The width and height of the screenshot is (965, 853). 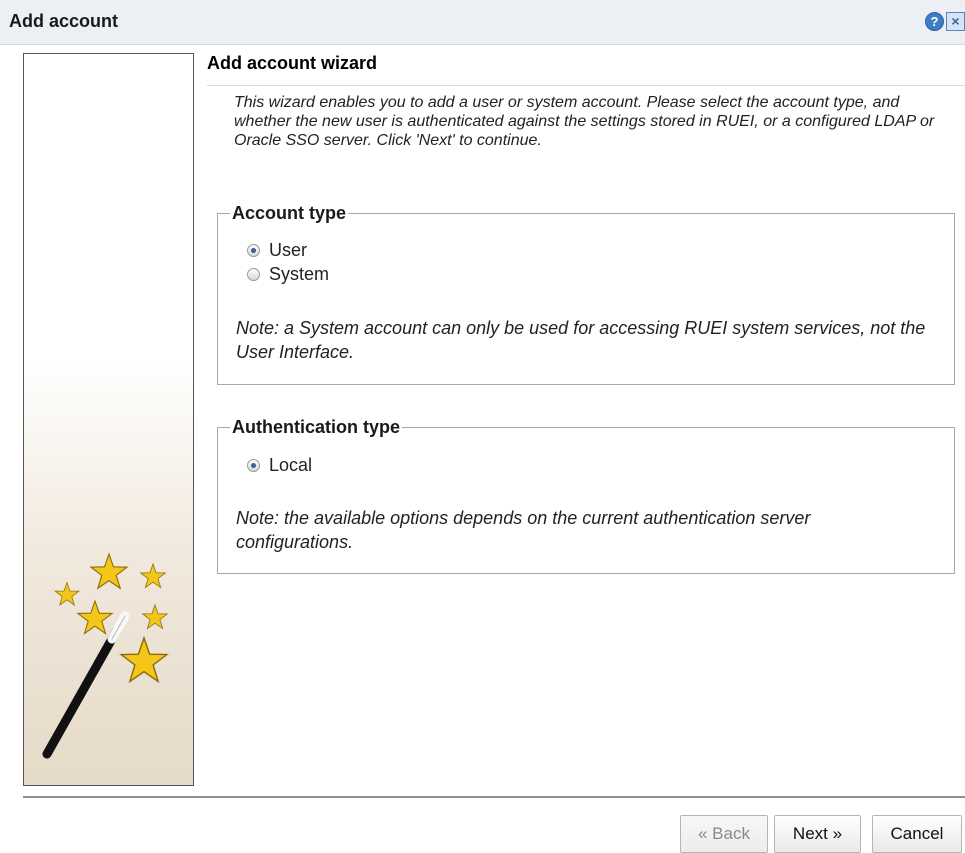 What do you see at coordinates (292, 63) in the screenshot?
I see `wizard-header: Add account wizard` at bounding box center [292, 63].